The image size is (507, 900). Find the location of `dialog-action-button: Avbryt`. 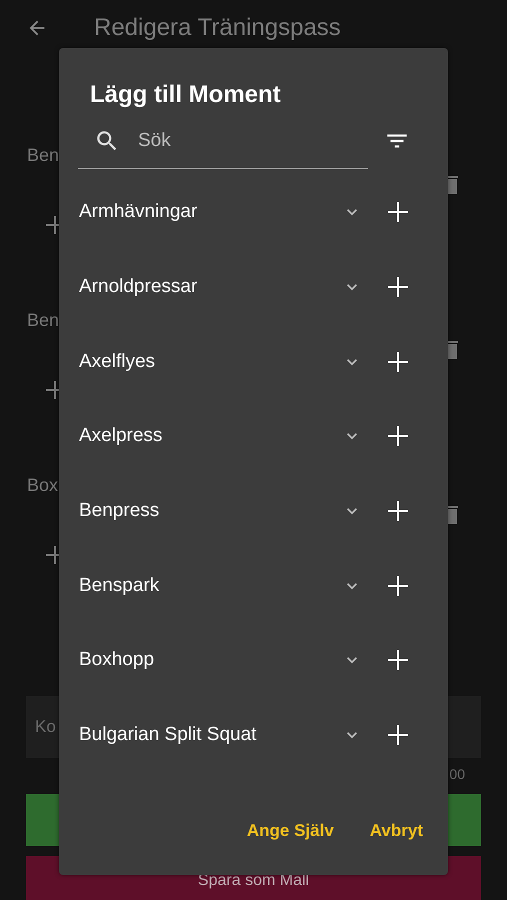

dialog-action-button: Avbryt is located at coordinates (396, 831).